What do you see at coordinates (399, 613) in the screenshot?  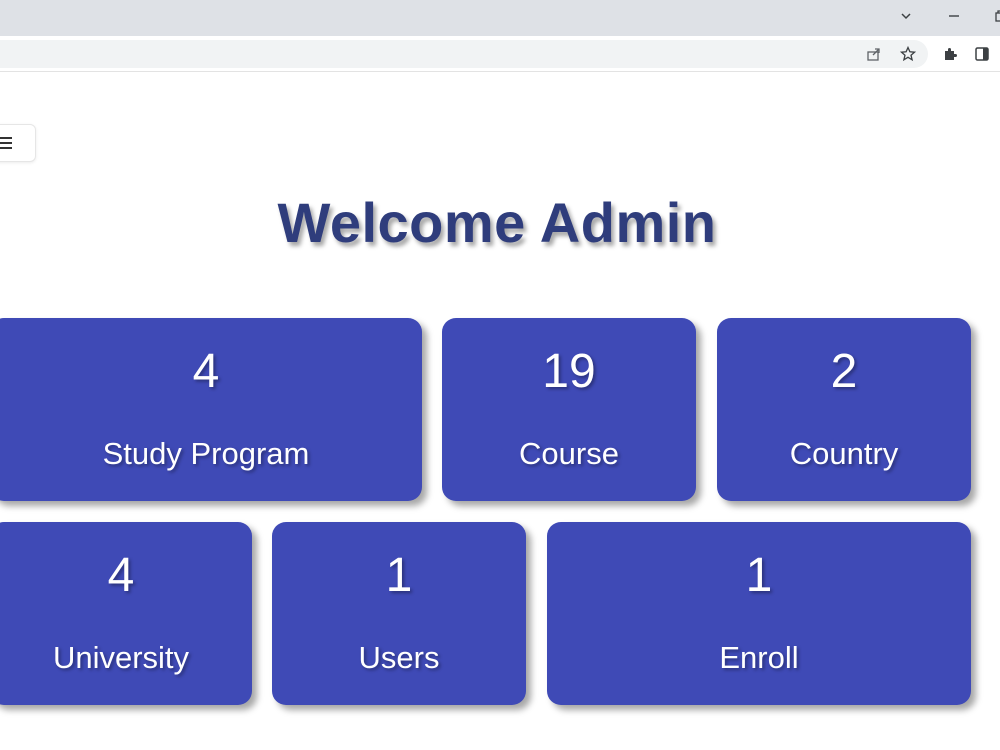 I see `card-users: 1 Users` at bounding box center [399, 613].